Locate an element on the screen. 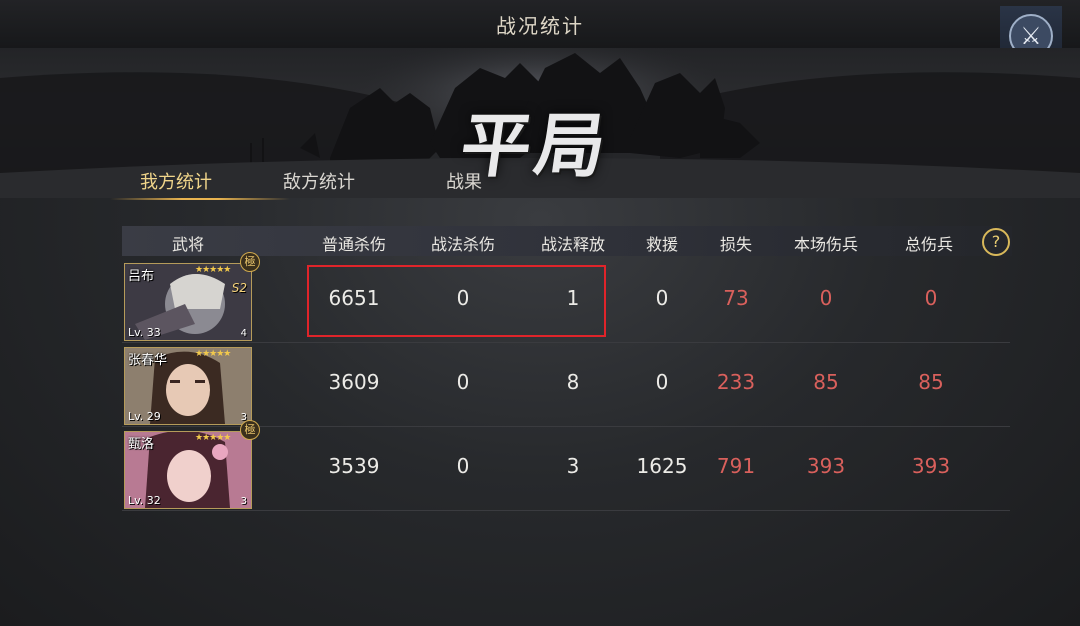 This screenshot has width=1080, height=626. season-rank: S2 is located at coordinates (239, 288).